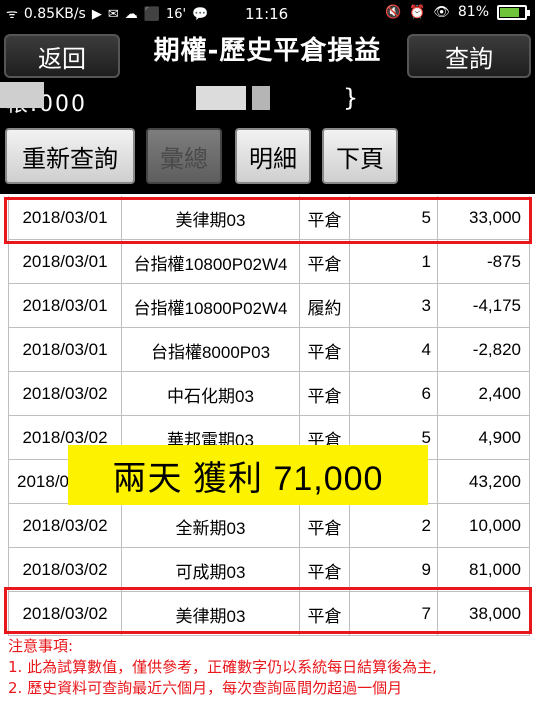 Image resolution: width=535 pixels, height=723 pixels. I want to click on cloud-icon: ☁, so click(131, 14).